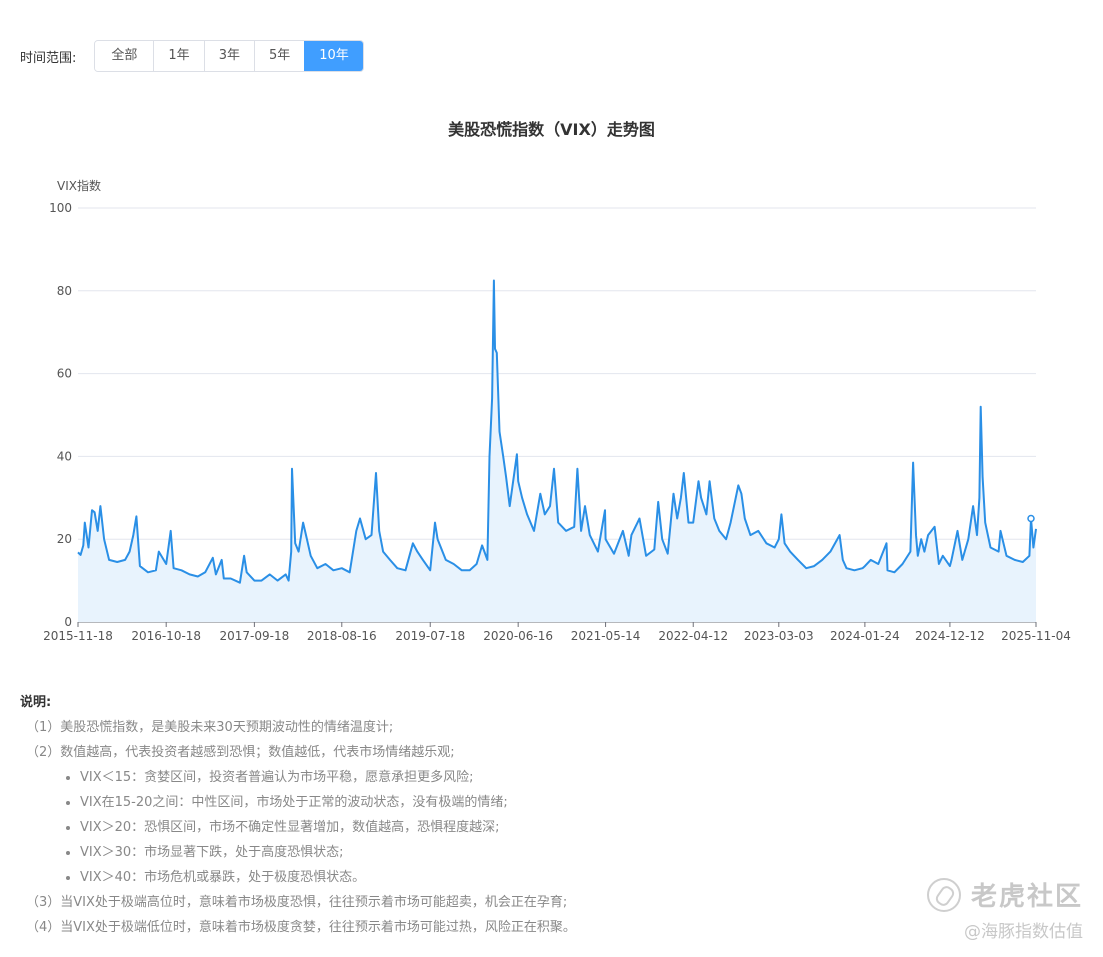 The width and height of the screenshot is (1103, 957). What do you see at coordinates (865, 636) in the screenshot?
I see `x-tick-label: 2024-01-24` at bounding box center [865, 636].